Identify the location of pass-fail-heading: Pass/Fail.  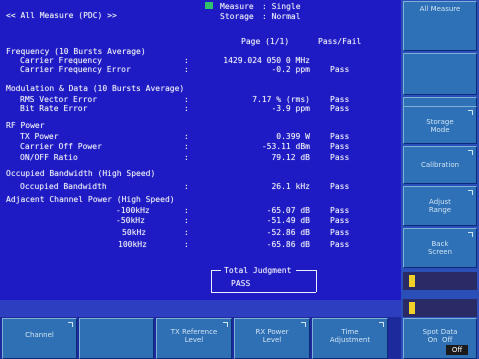
(340, 41).